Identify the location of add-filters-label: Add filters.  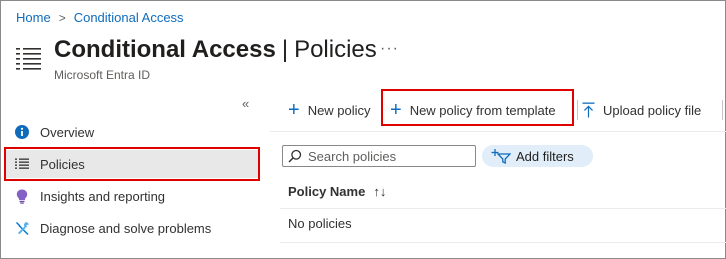
(545, 156).